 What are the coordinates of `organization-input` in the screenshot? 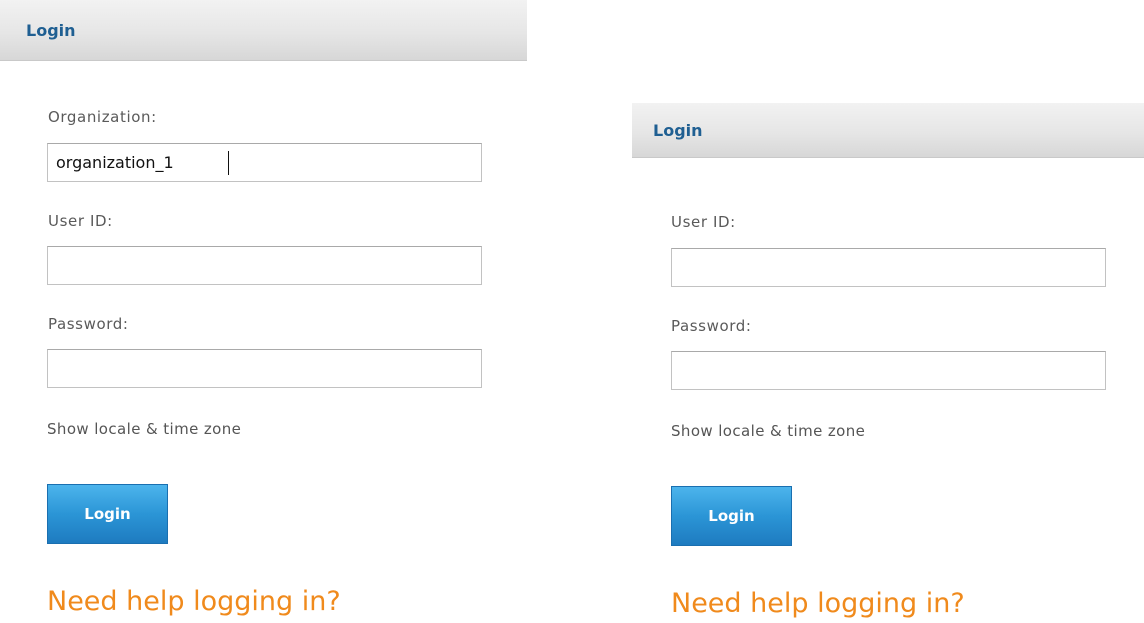 It's located at (264, 162).